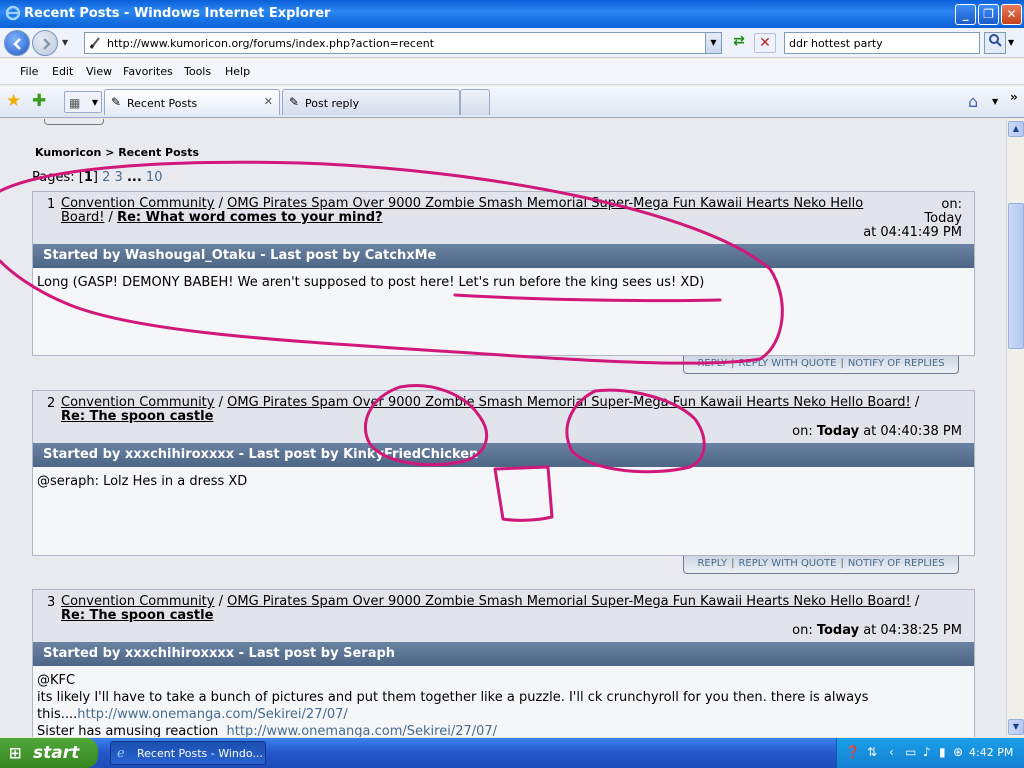 The image size is (1024, 768). I want to click on maximize-button: ❐, so click(988, 14).